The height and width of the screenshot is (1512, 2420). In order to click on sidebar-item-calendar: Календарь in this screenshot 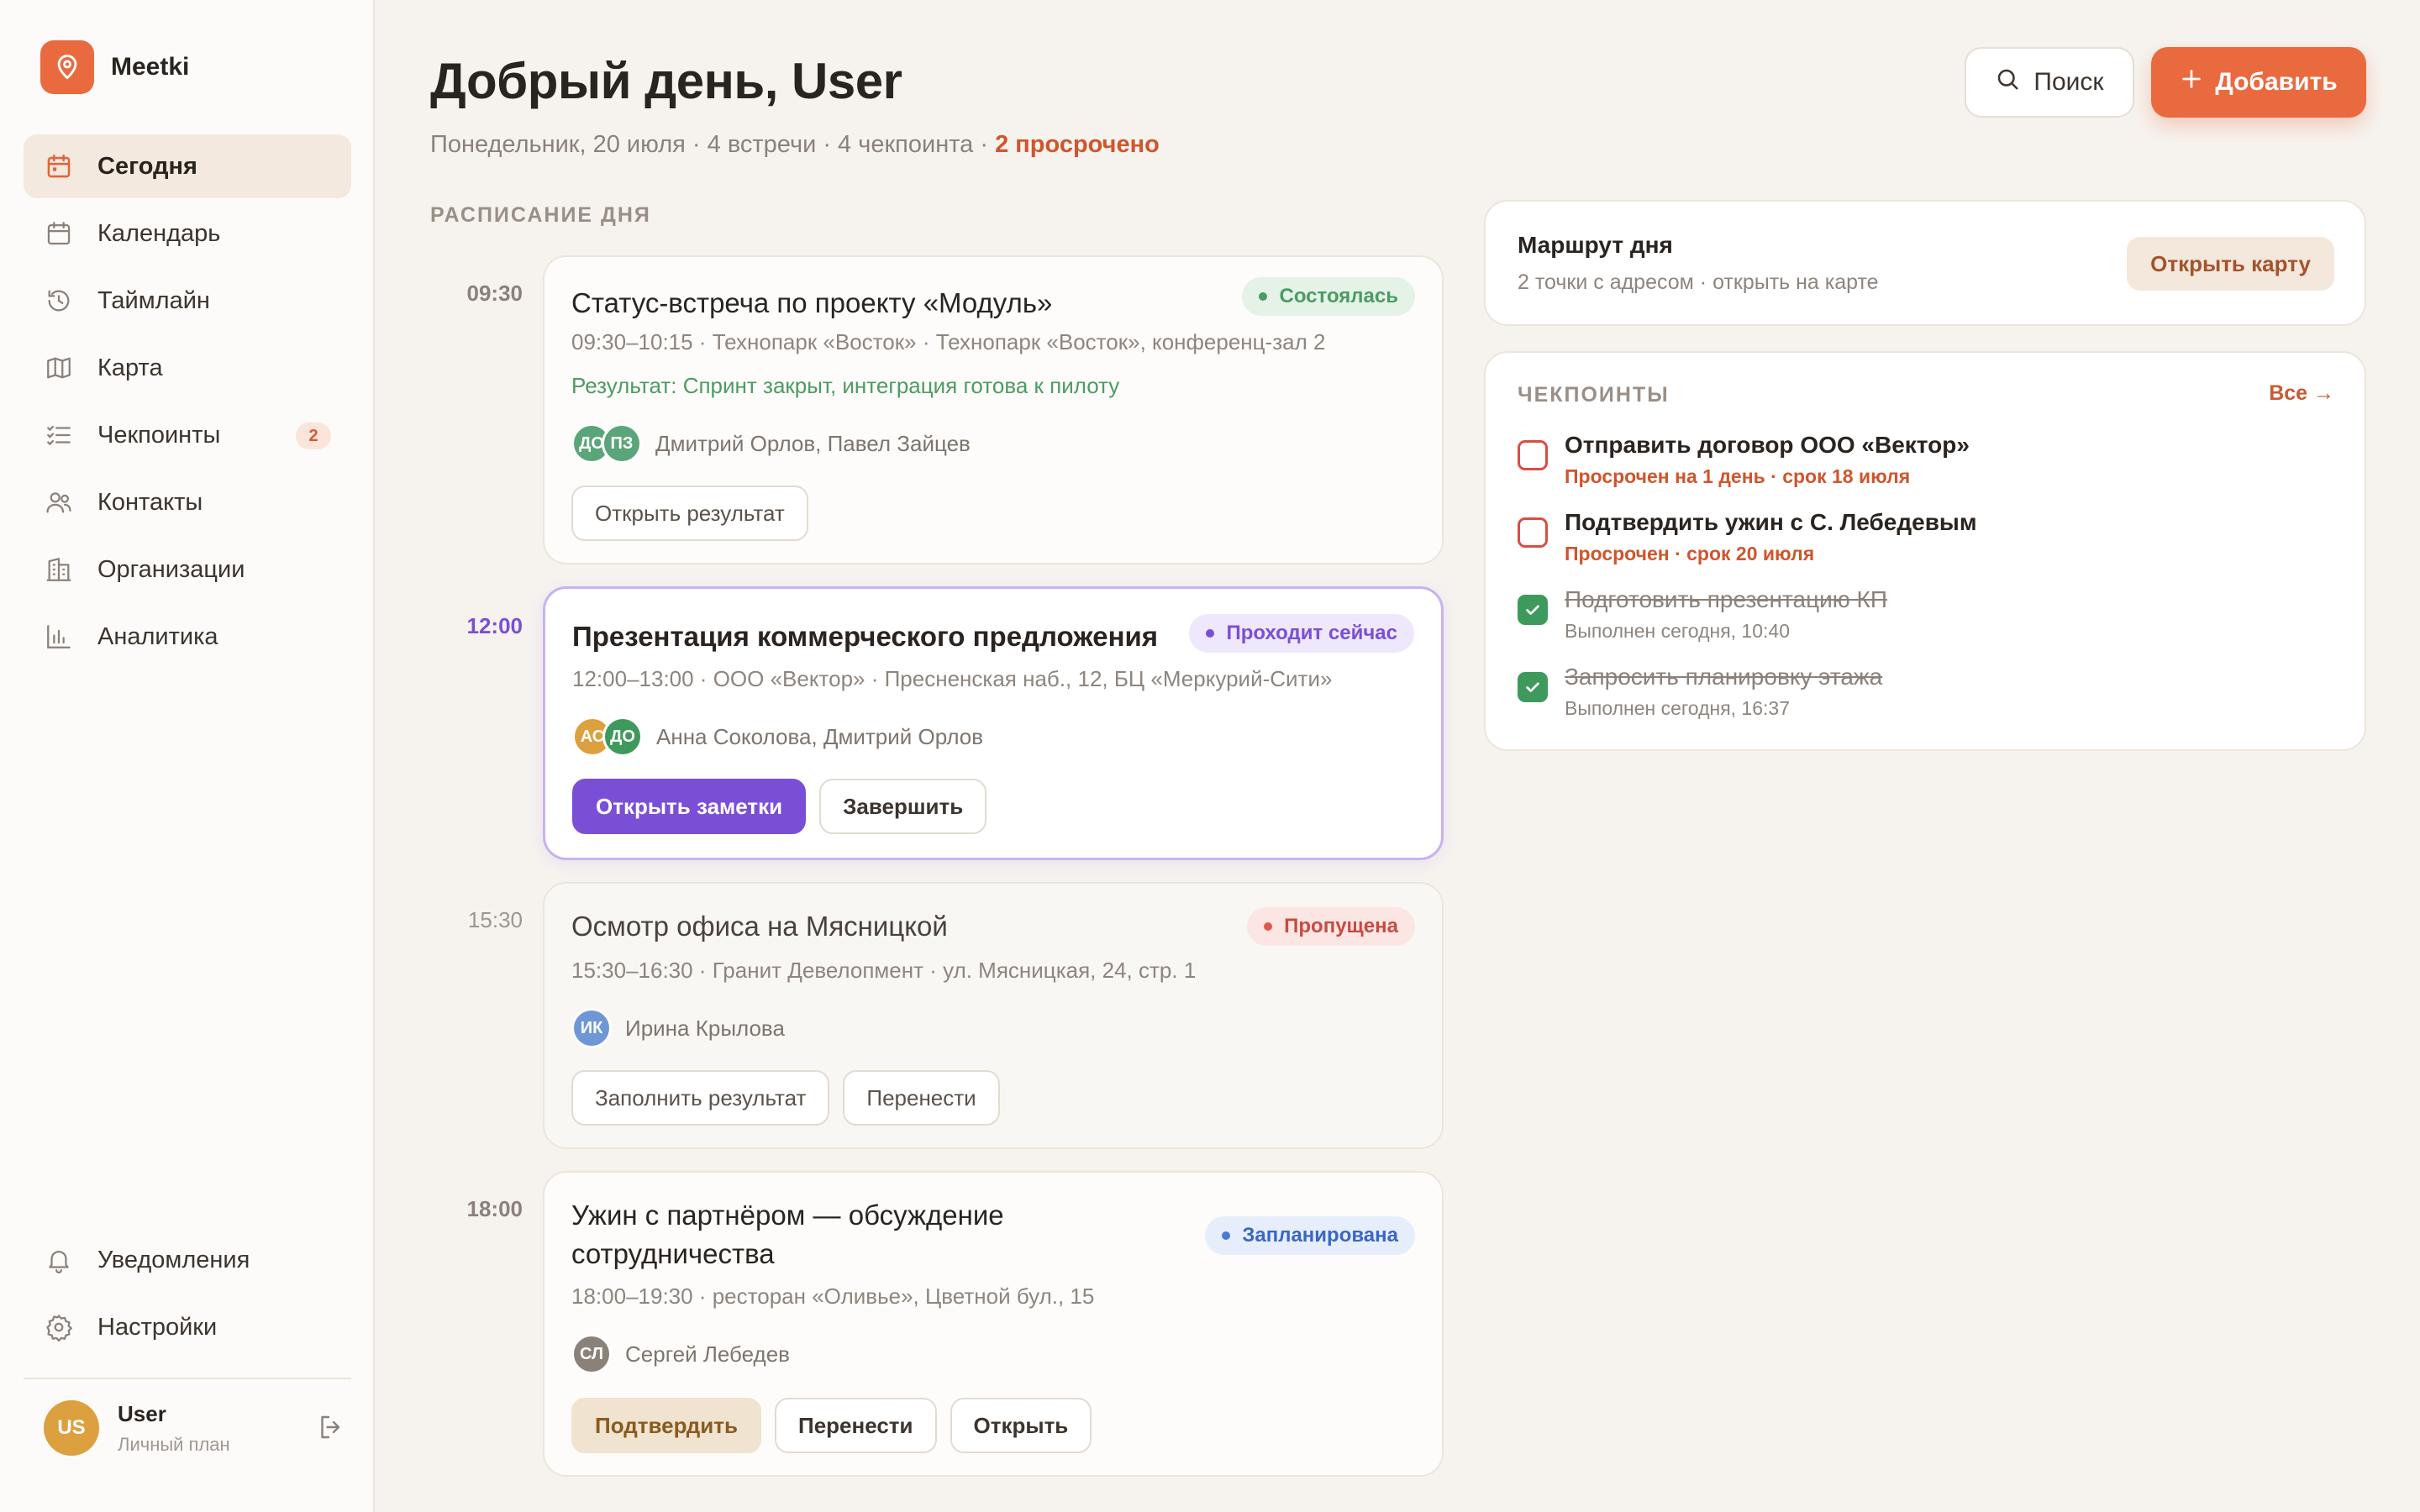, I will do `click(187, 233)`.